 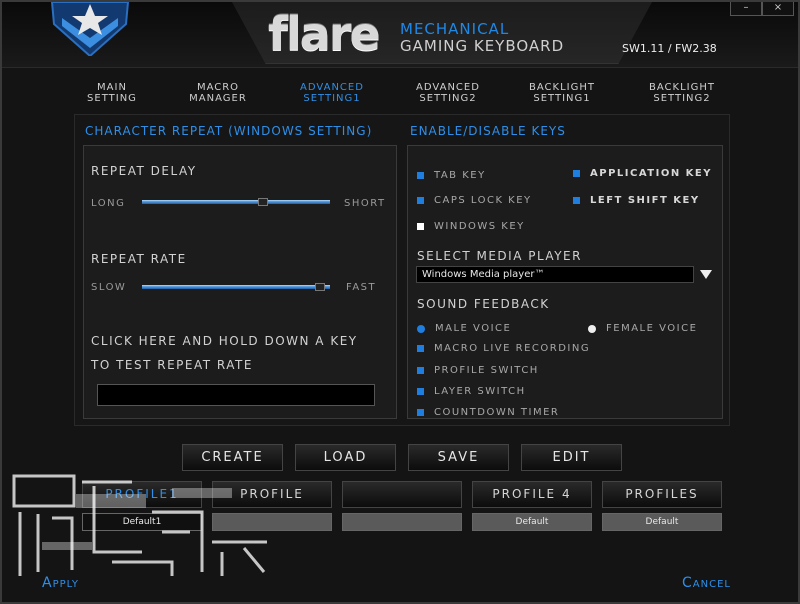 I want to click on tab-label-line1: MAIN, so click(x=112, y=87).